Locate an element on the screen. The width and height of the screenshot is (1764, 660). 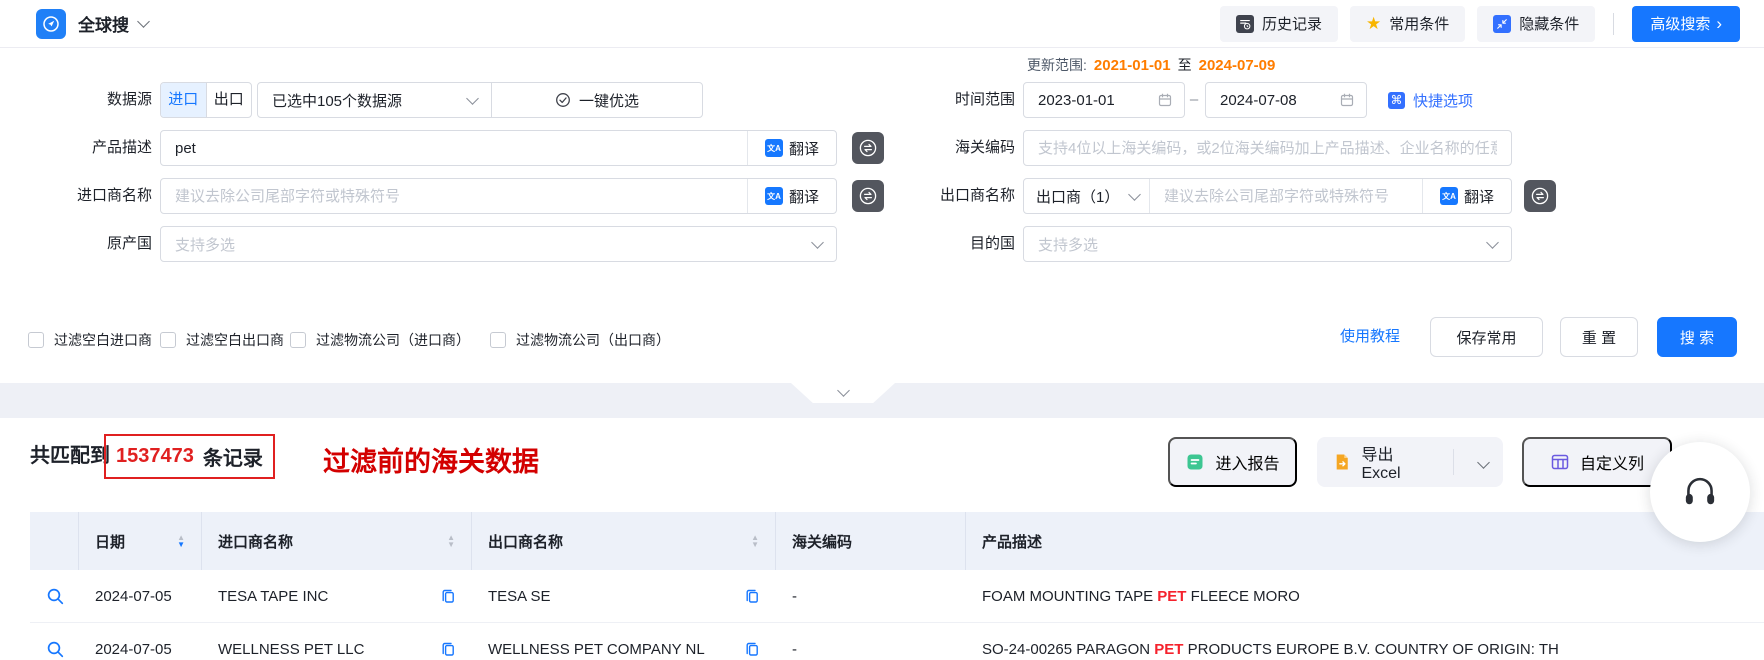
column-title: 海关编码 is located at coordinates (822, 542).